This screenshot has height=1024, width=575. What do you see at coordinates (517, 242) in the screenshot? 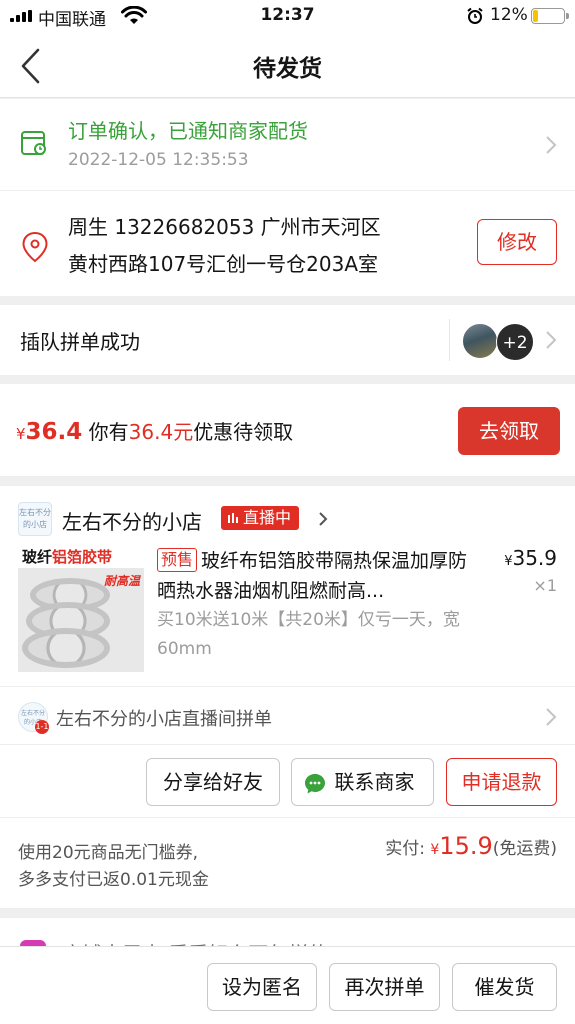
I see `edit-address-button: 修改` at bounding box center [517, 242].